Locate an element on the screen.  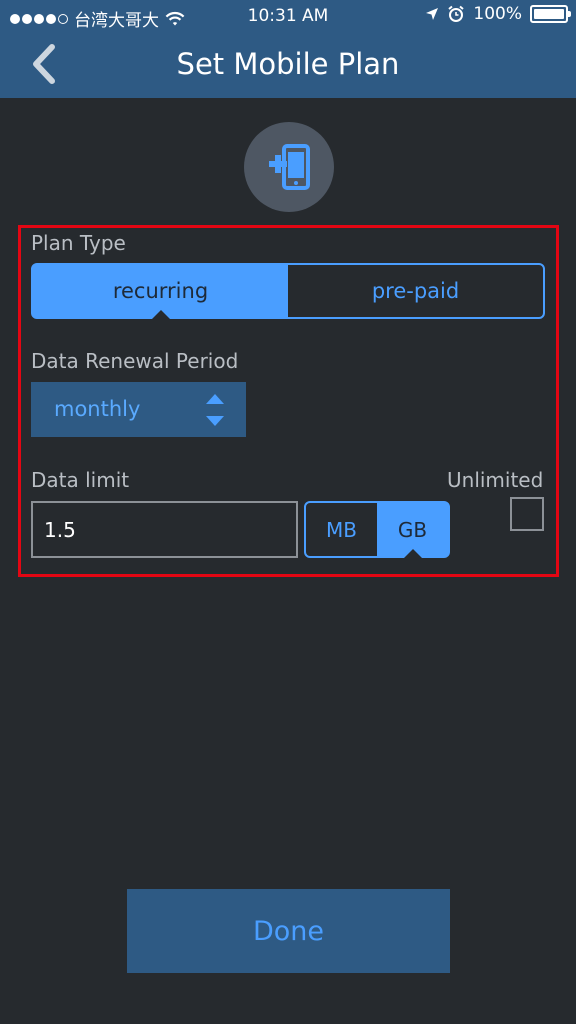
up-down-arrows-icon is located at coordinates (215, 410).